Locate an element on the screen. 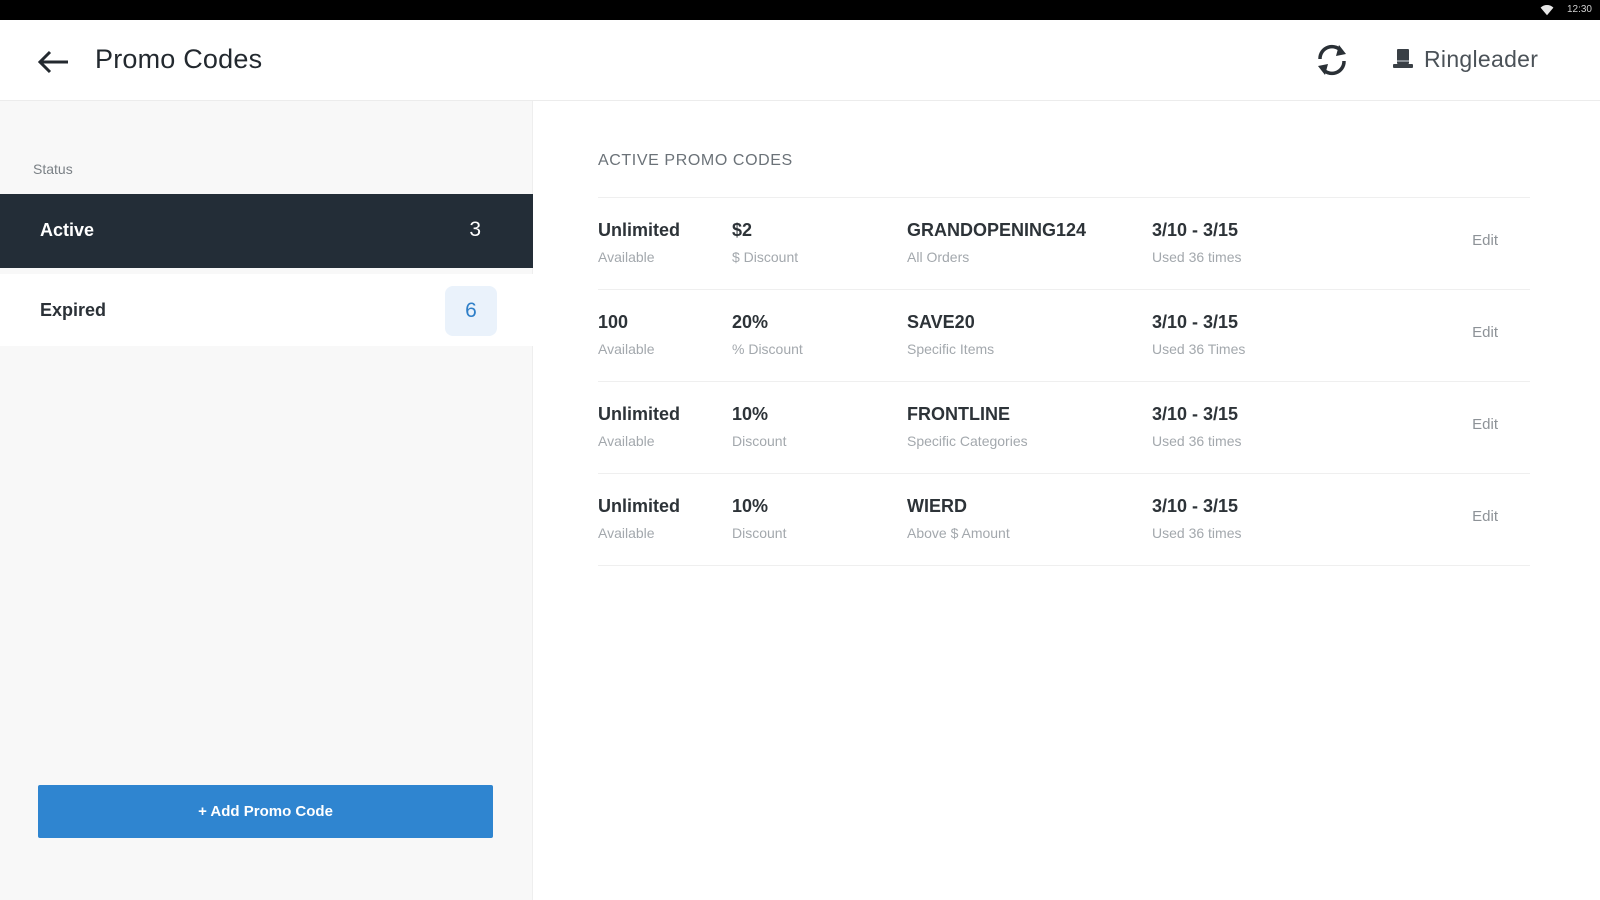  refresh-button is located at coordinates (1332, 60).